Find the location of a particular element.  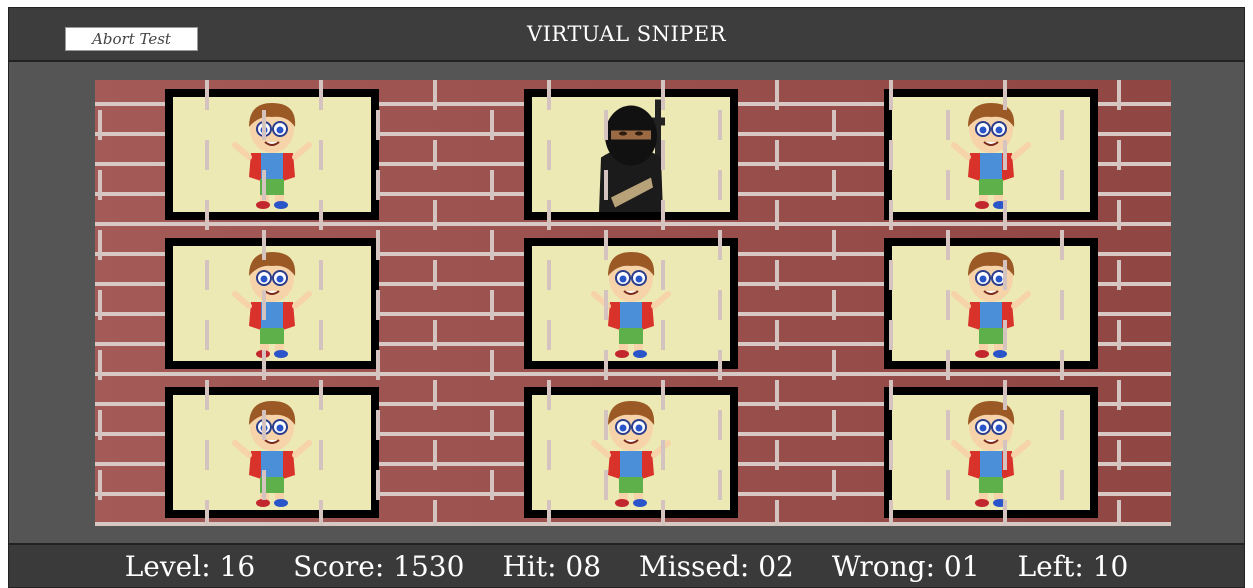

wrong-stat: Wrong: 01 is located at coordinates (905, 566).